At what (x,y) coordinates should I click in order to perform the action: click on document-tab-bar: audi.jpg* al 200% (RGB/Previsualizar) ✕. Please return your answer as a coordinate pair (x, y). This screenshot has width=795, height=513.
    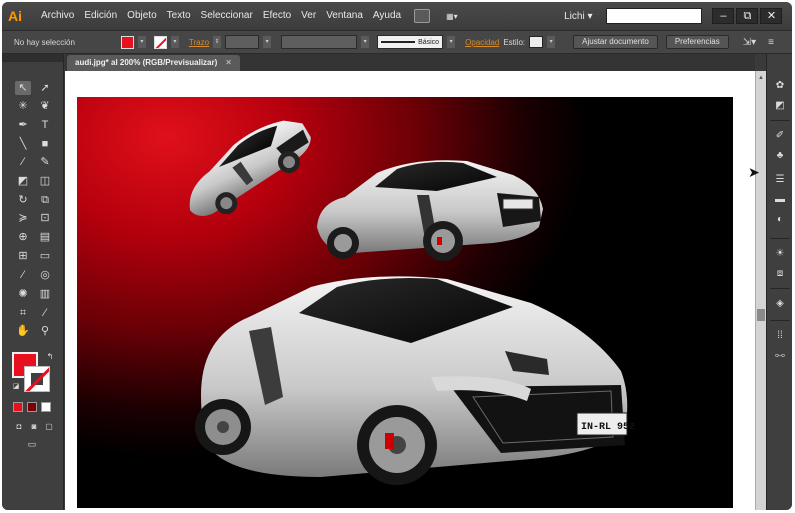
    Looking at the image, I should click on (410, 62).